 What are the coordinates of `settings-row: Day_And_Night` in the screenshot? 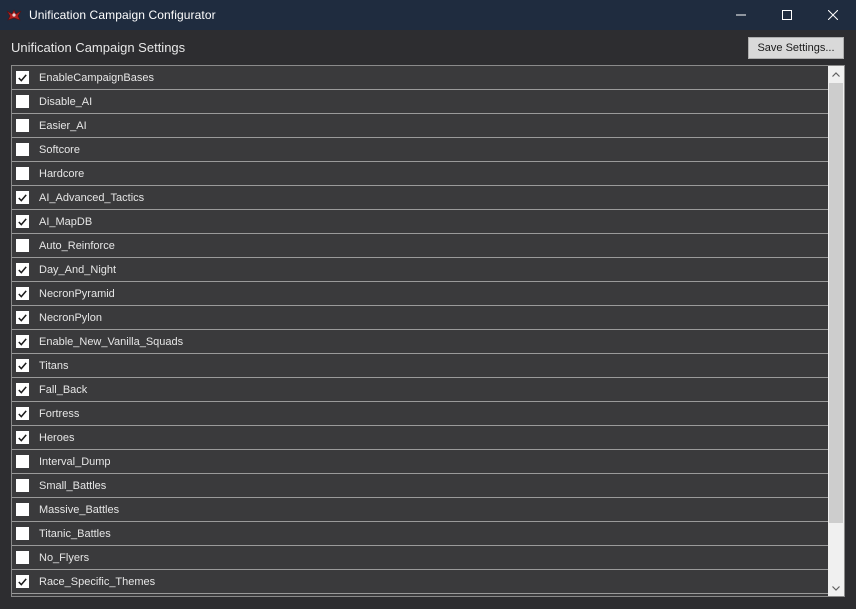 It's located at (420, 270).